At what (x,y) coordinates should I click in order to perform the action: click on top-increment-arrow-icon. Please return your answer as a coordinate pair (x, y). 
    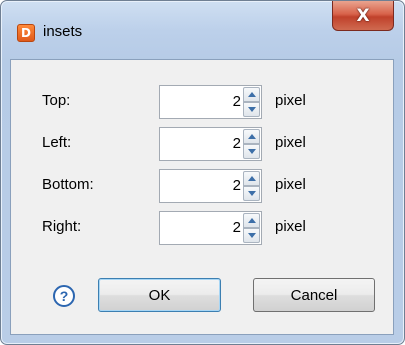
    Looking at the image, I should click on (251, 94).